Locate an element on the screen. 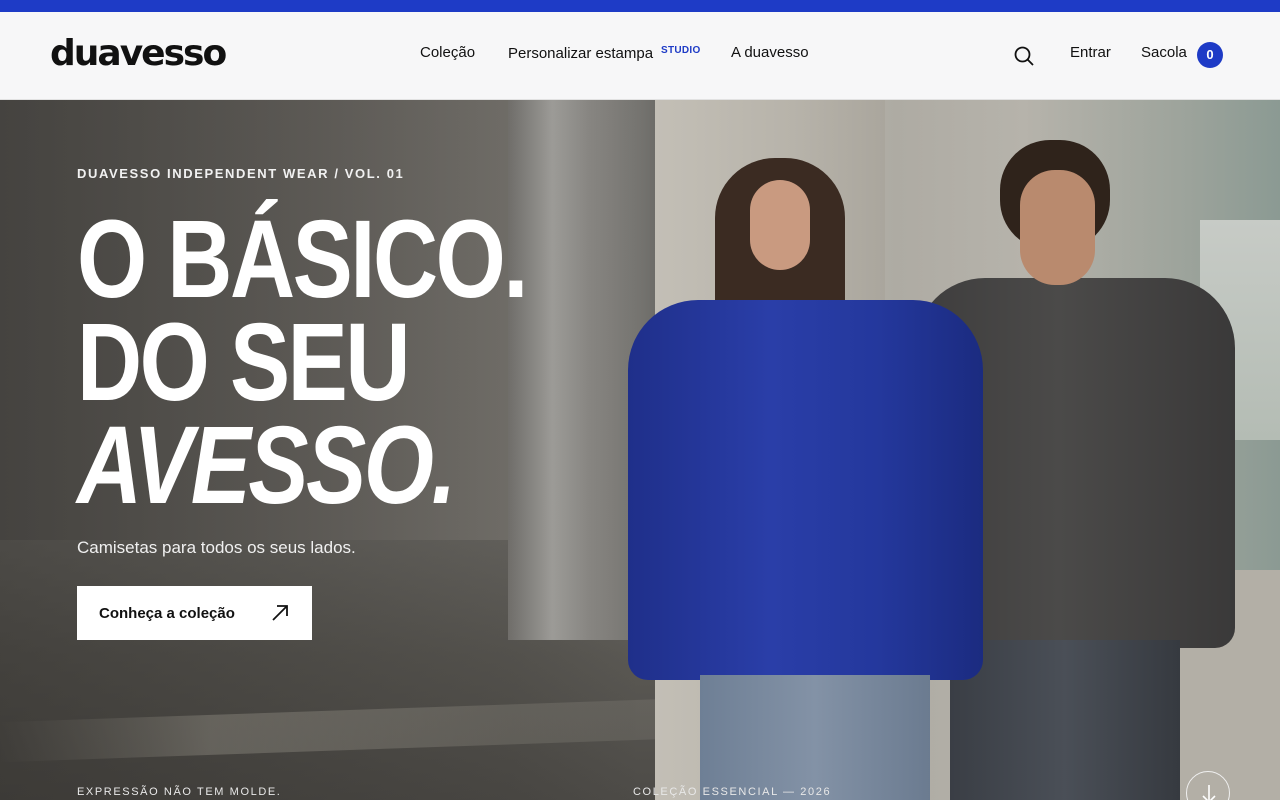 This screenshot has height=800, width=1280. hero-eyebrow: DUAVESSO INDEPENDENT WEAR / VOL. 01 is located at coordinates (241, 173).